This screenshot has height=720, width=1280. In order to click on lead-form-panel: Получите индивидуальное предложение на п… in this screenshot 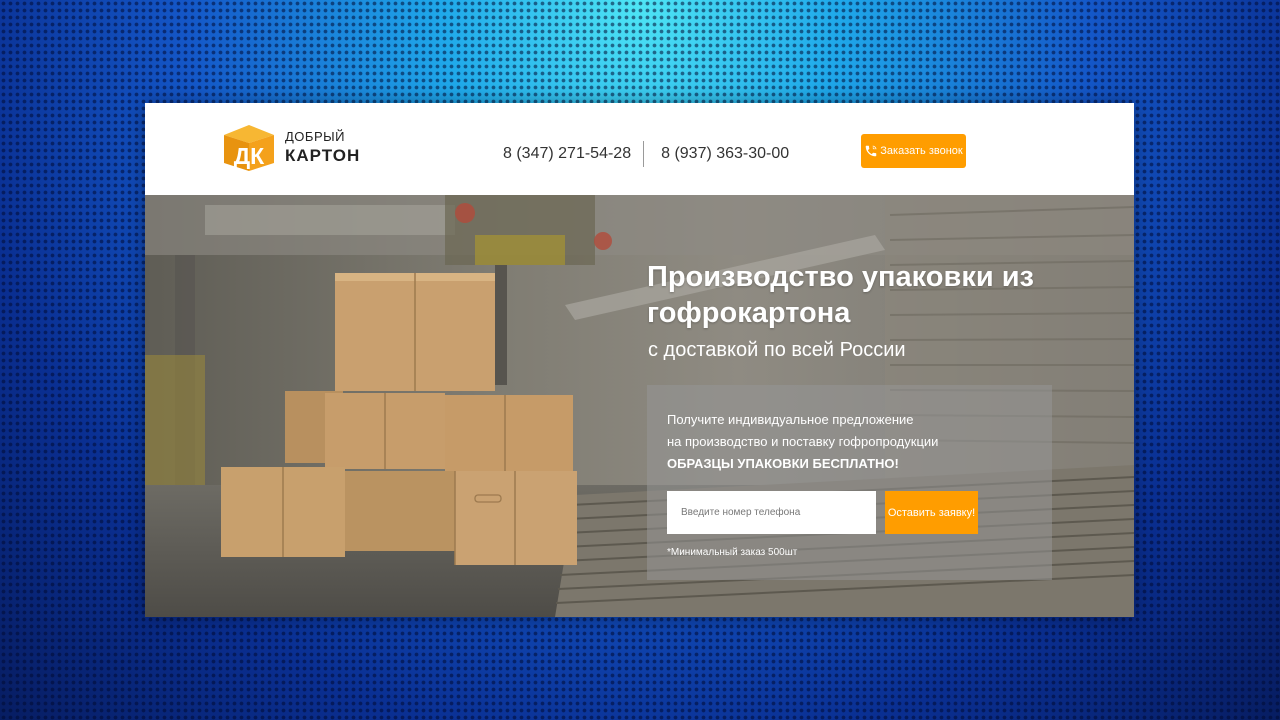, I will do `click(849, 482)`.